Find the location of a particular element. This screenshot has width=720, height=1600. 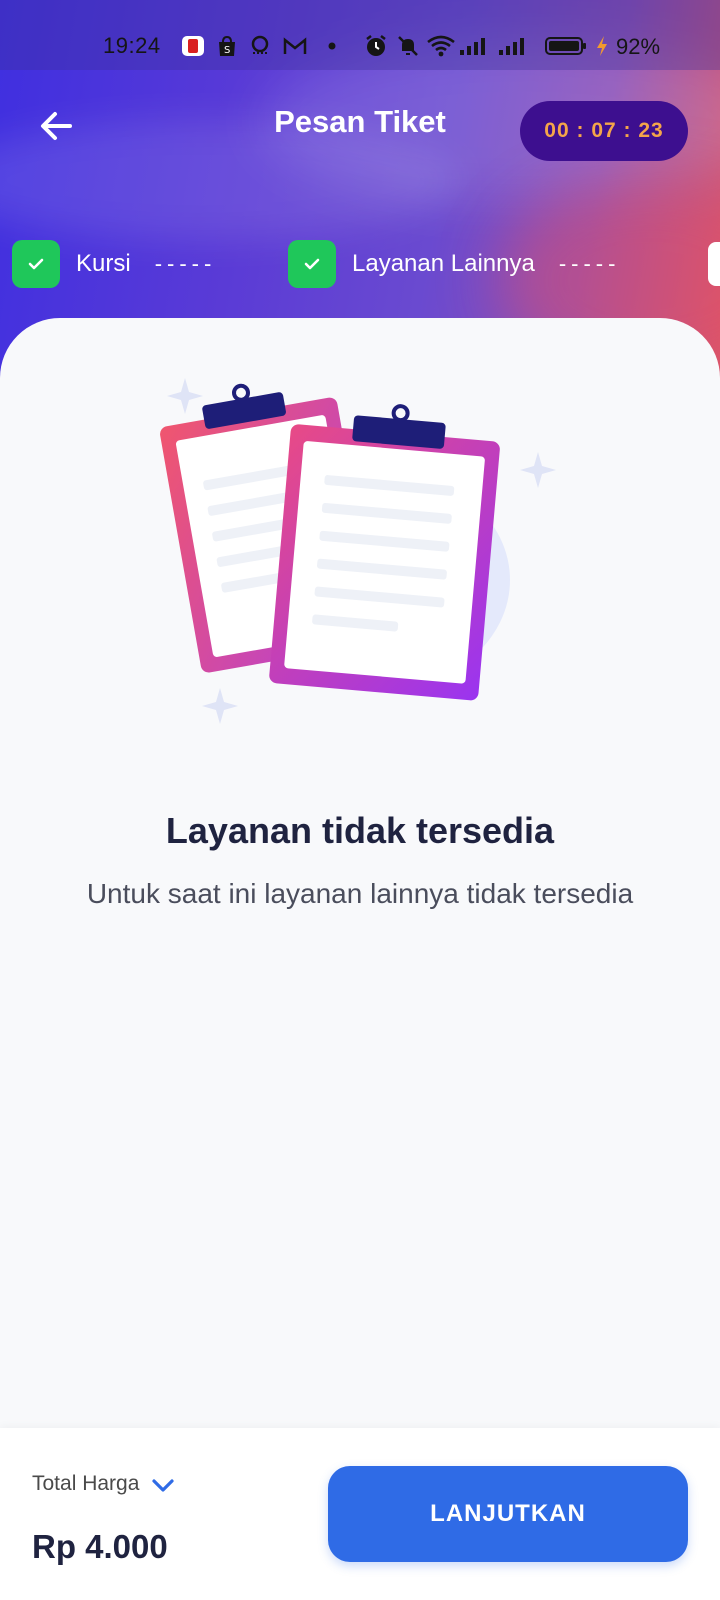

step-label: Layanan Lainnya is located at coordinates (443, 263).